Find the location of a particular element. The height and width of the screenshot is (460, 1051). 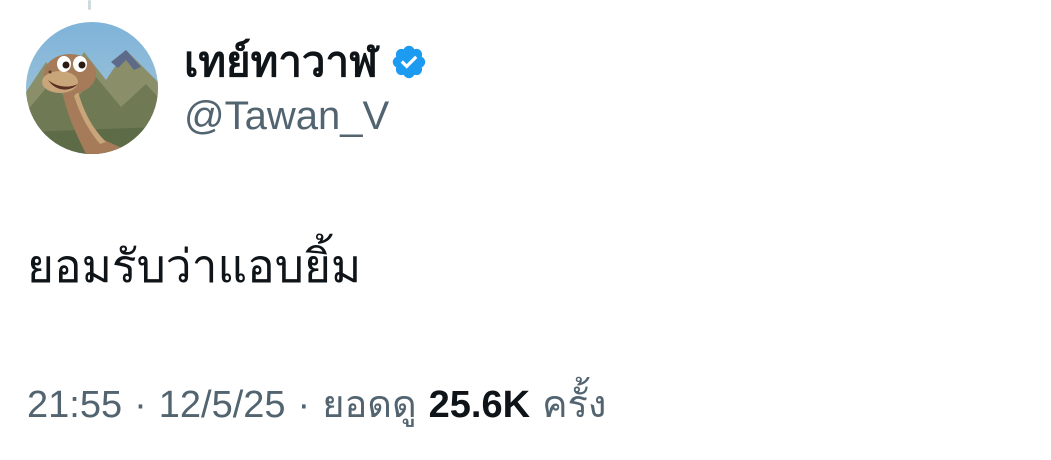

dinosaur-avatar-icon is located at coordinates (92, 88).